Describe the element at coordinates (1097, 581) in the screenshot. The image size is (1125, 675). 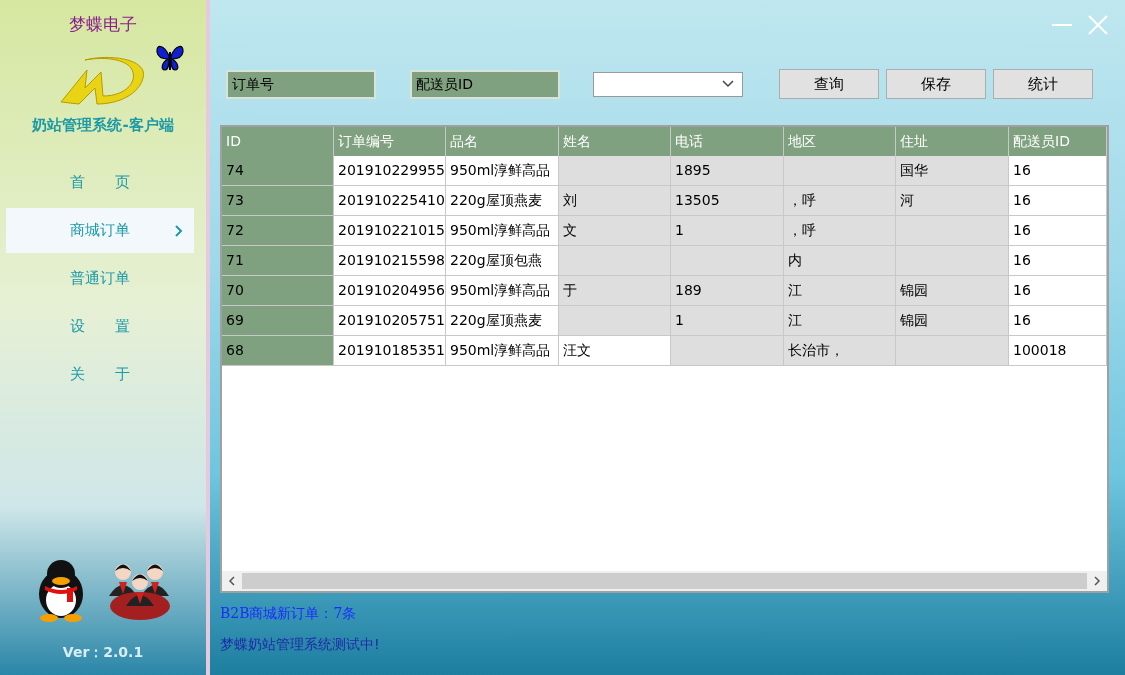
I see `chevron-right-icon` at that location.